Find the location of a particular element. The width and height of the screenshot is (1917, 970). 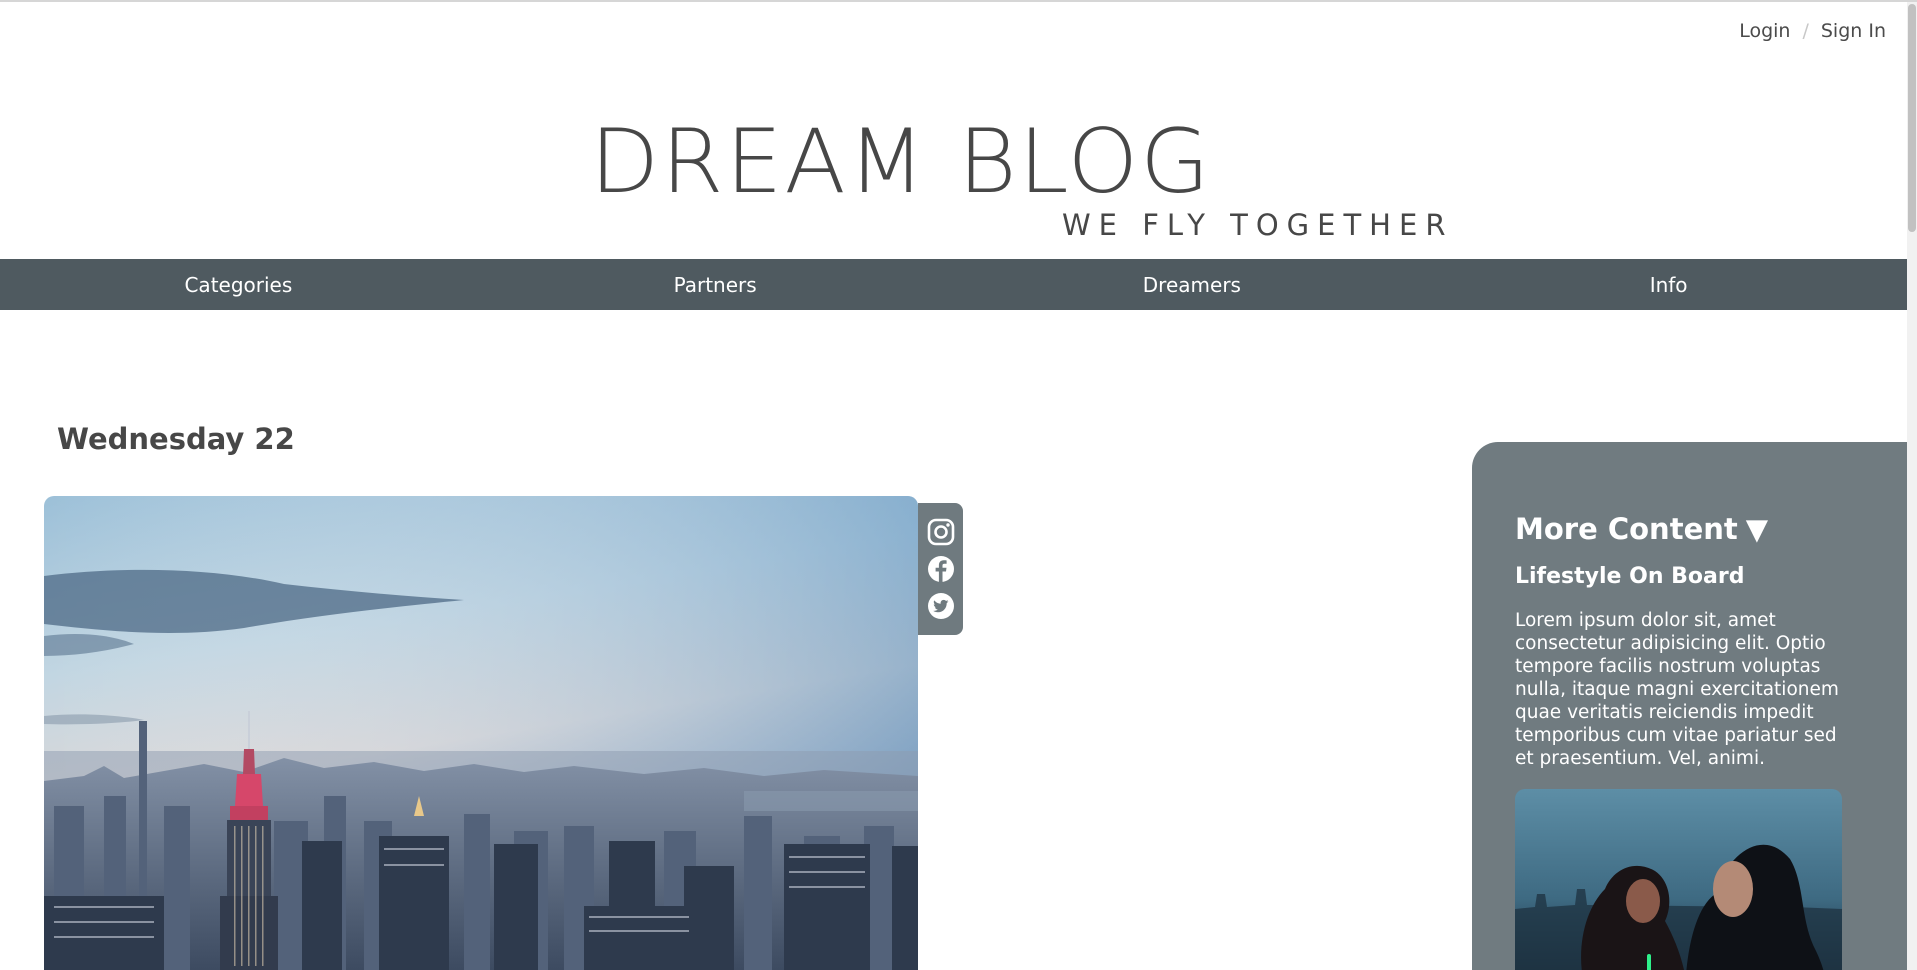

logo-title: DREAM BLOG is located at coordinates (901, 161).